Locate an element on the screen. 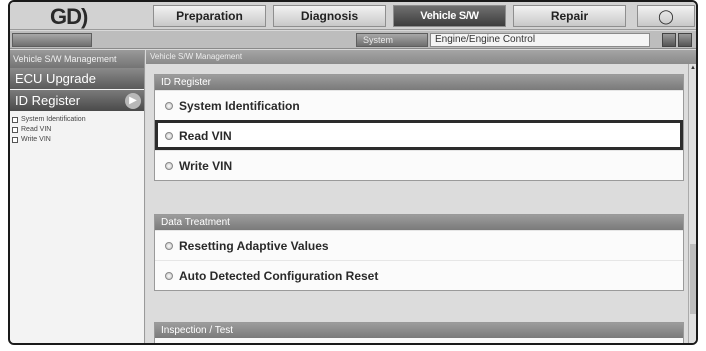 The height and width of the screenshot is (351, 706). sidebar-id-register: ID Register ▶ is located at coordinates (77, 101).